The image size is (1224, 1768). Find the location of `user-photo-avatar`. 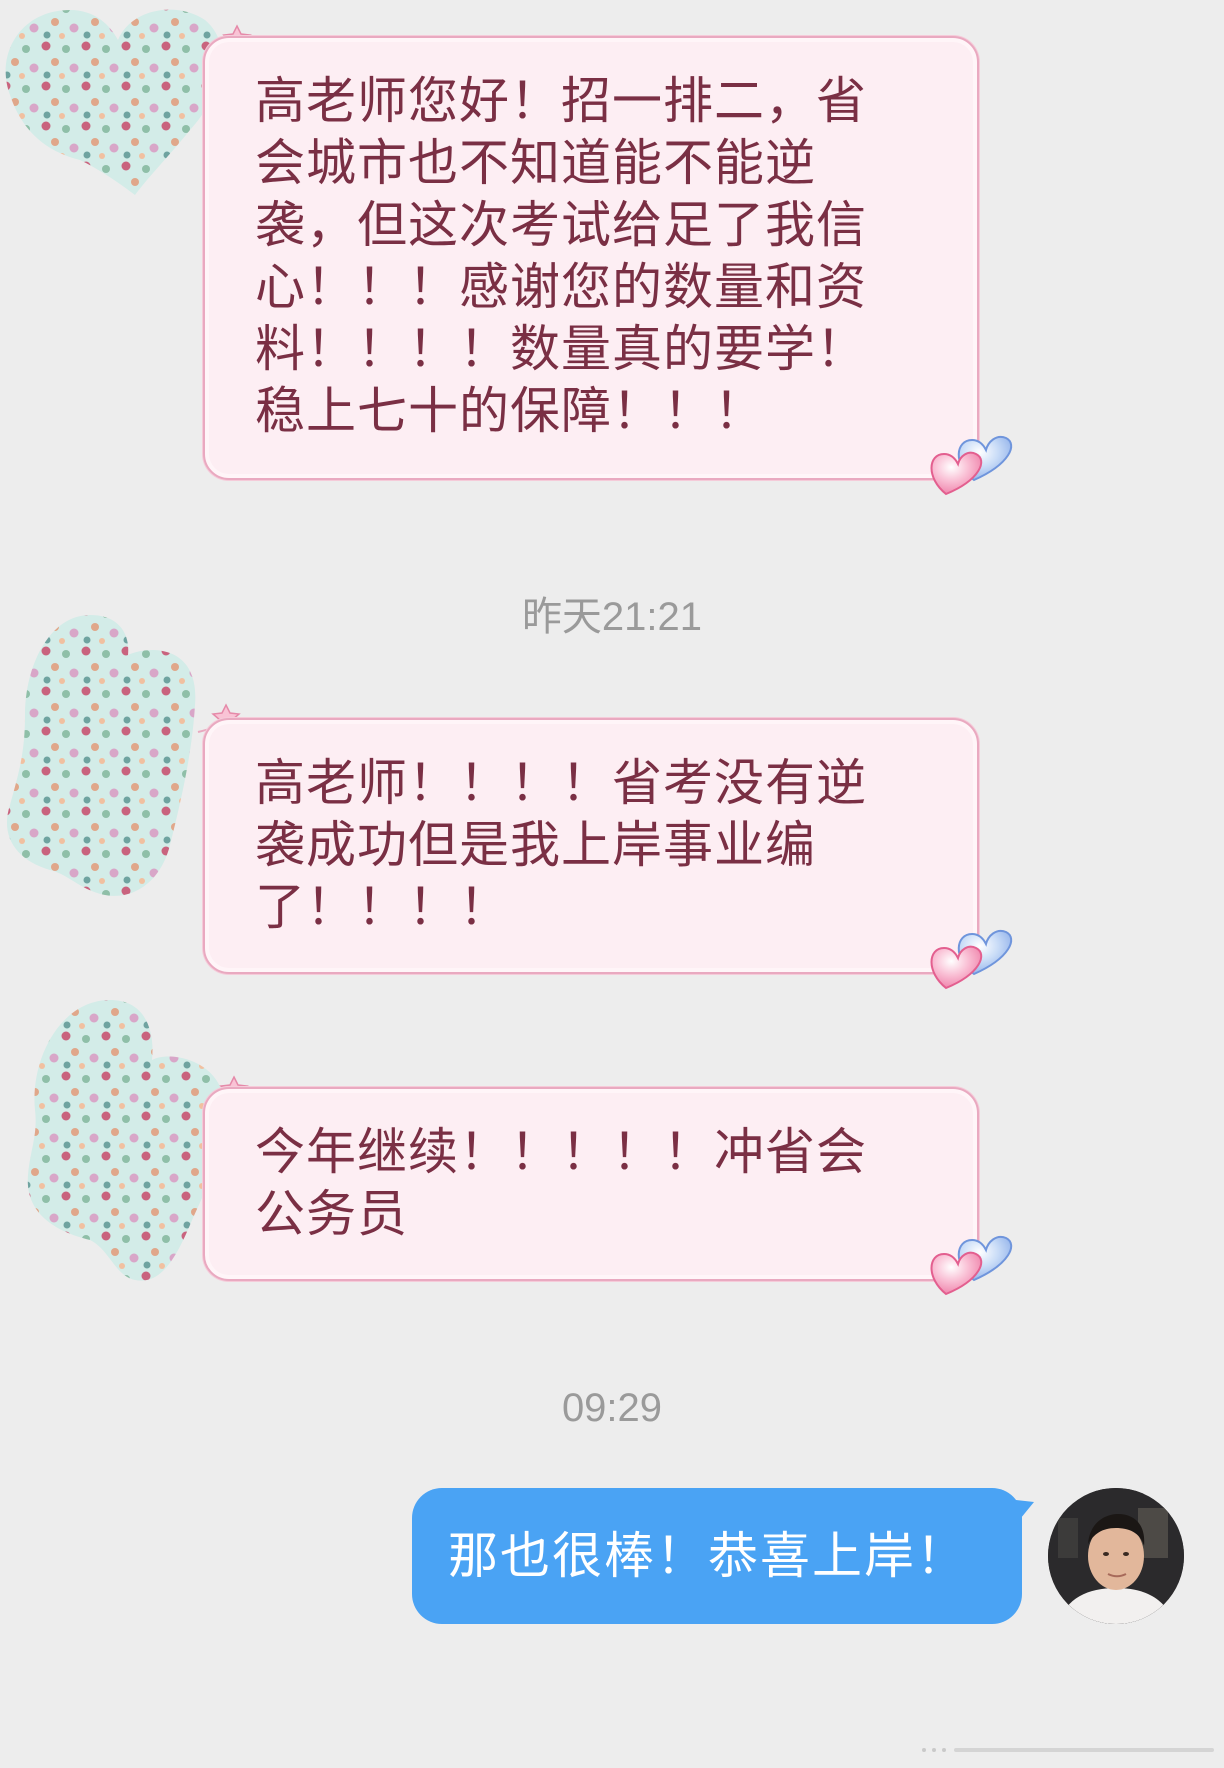

user-photo-avatar is located at coordinates (1116, 1556).